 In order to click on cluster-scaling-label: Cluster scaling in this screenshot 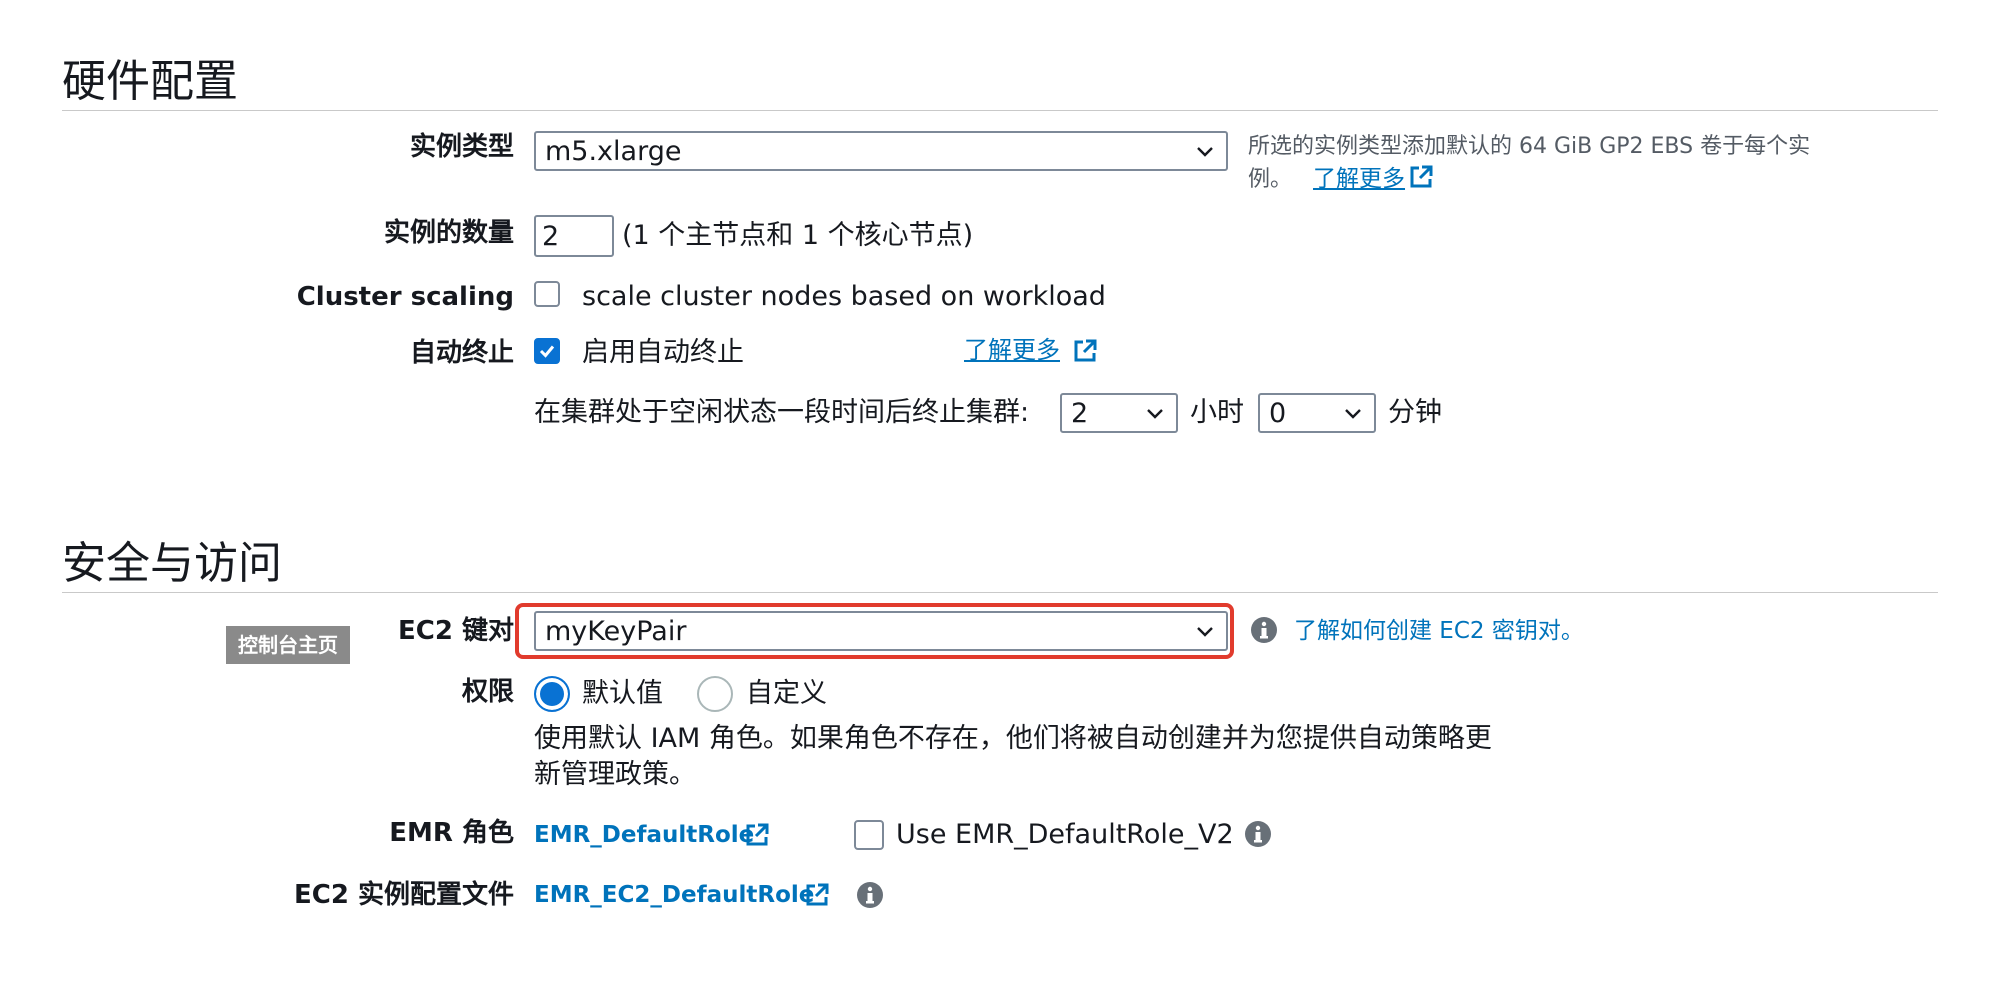, I will do `click(405, 297)`.